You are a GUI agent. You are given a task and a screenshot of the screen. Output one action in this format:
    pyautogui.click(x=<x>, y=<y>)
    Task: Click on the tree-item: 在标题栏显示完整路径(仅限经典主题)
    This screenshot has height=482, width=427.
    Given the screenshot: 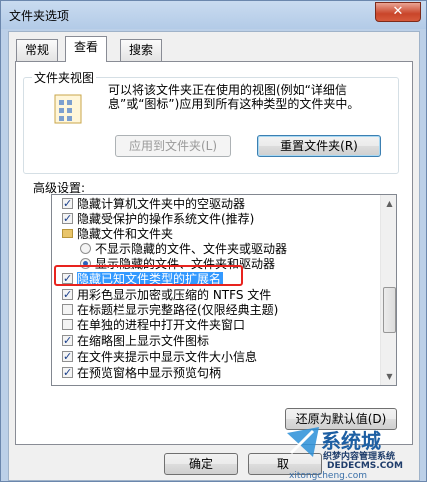 What is the action you would take?
    pyautogui.click(x=170, y=310)
    